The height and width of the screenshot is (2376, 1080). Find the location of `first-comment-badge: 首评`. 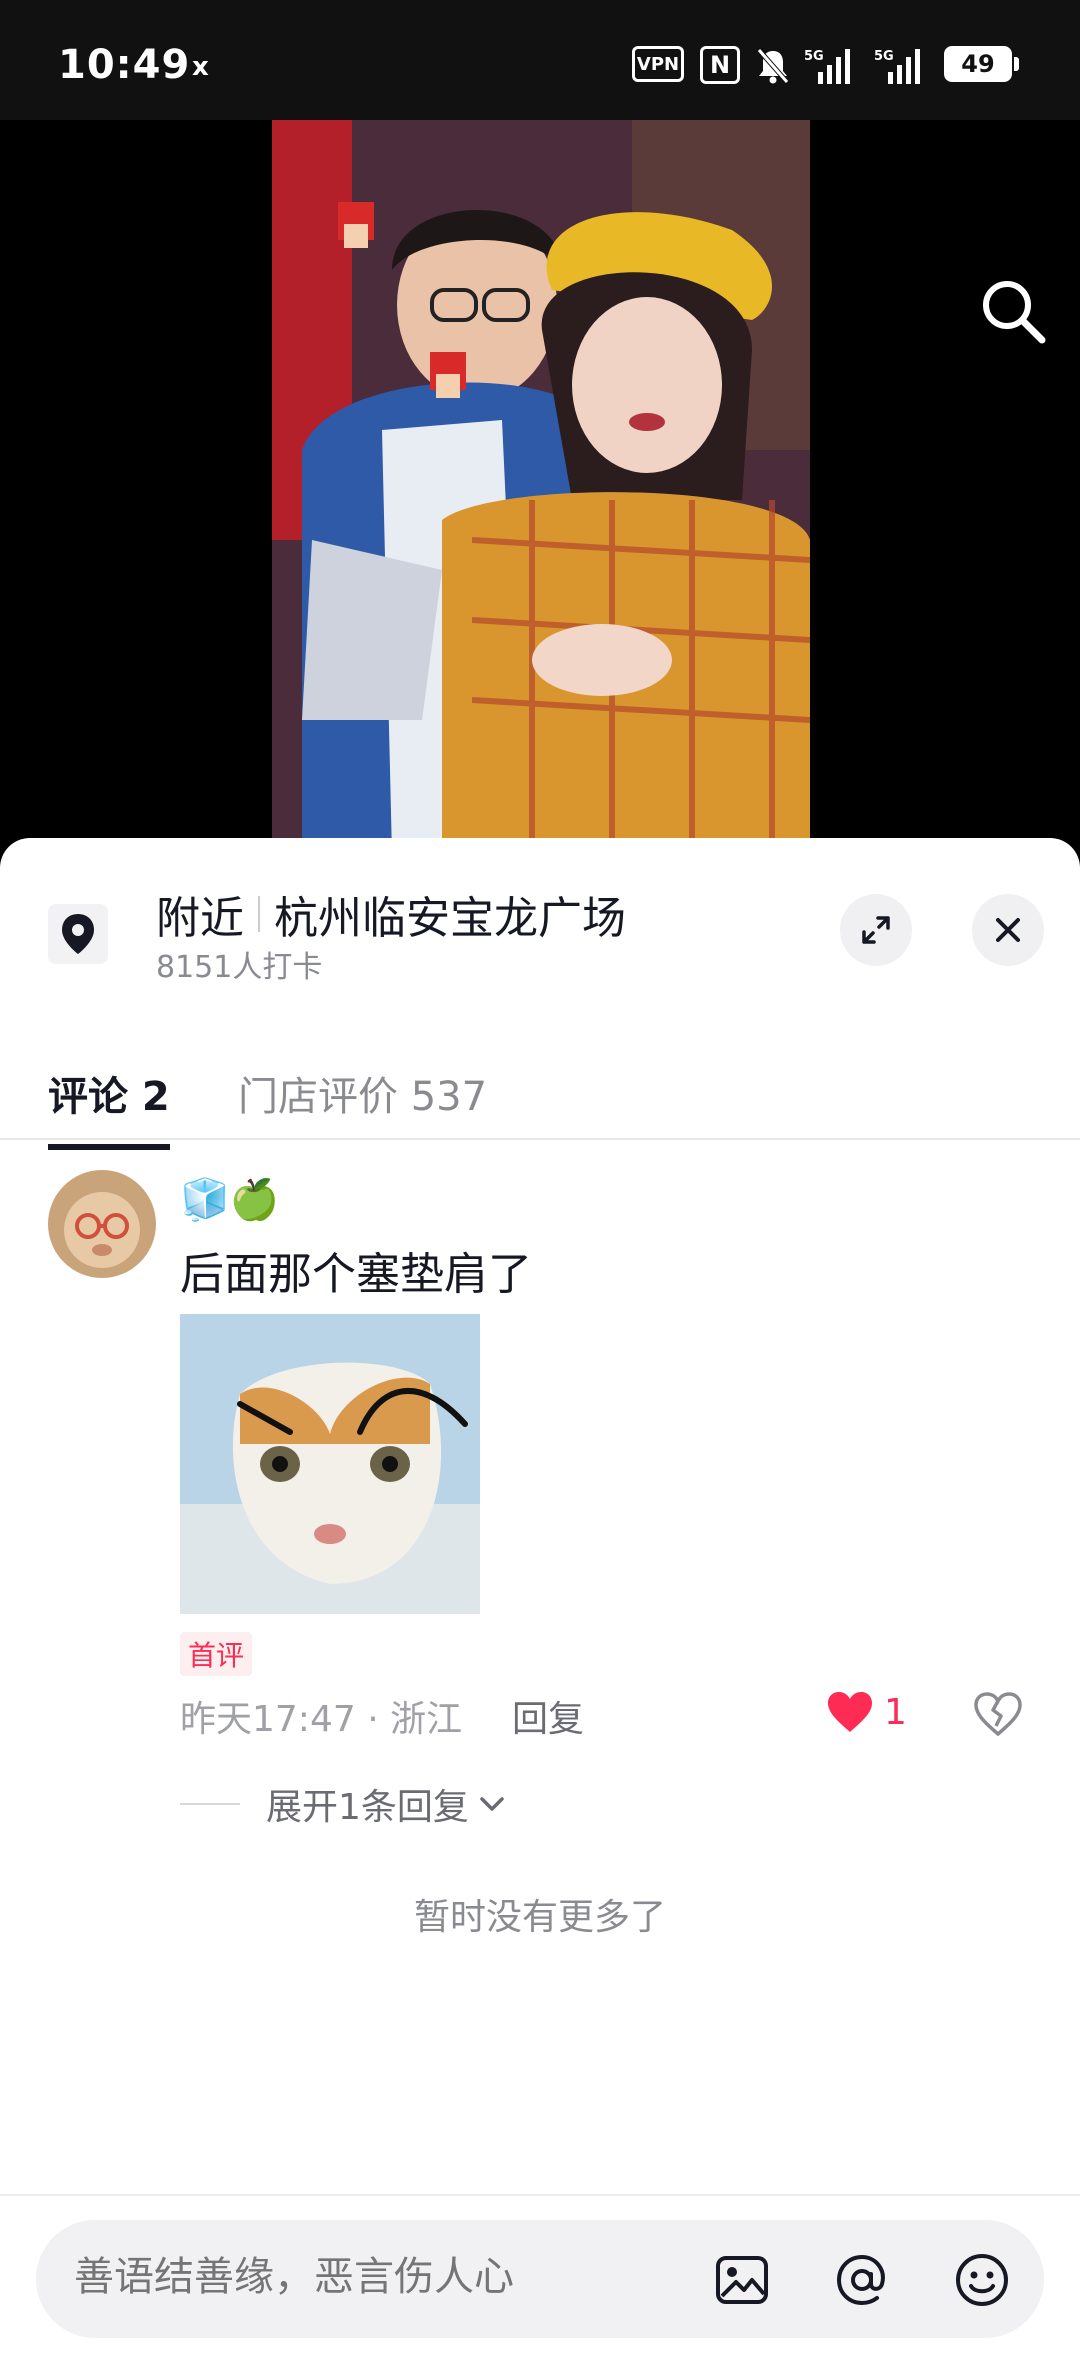

first-comment-badge: 首评 is located at coordinates (216, 1654).